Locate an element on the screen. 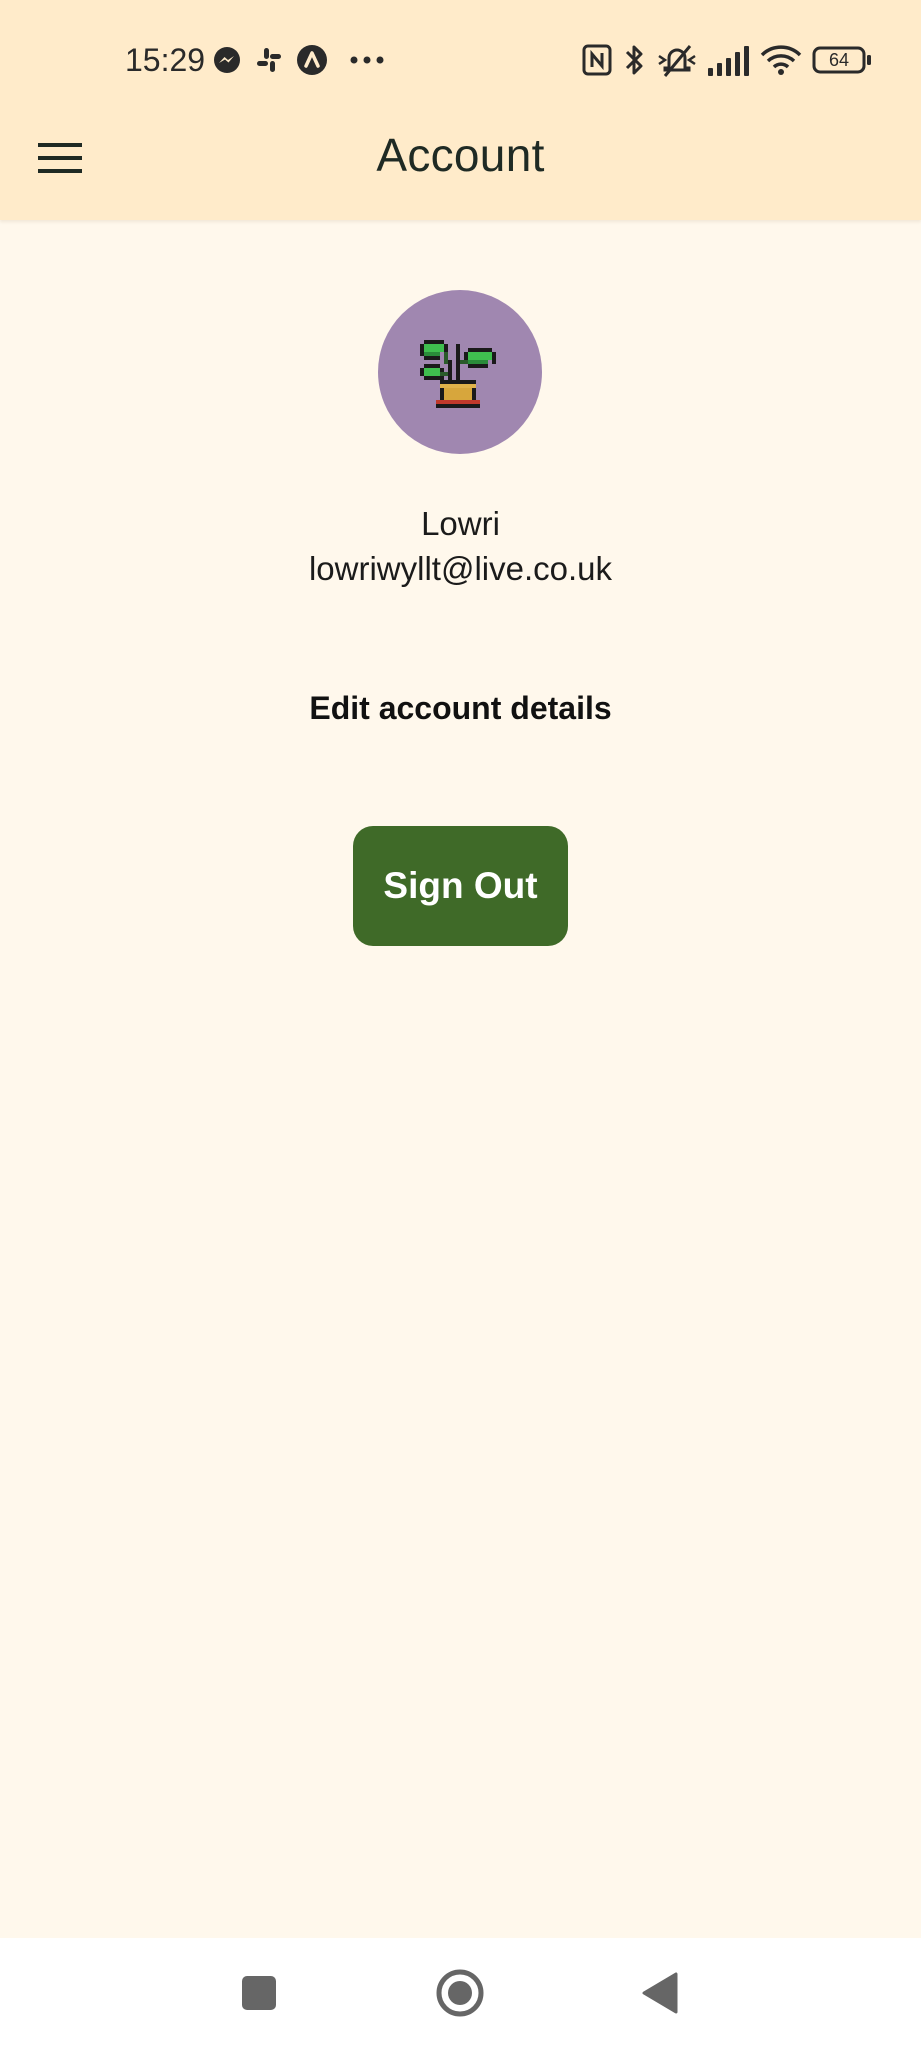  app-bar: Account is located at coordinates (460, 170).